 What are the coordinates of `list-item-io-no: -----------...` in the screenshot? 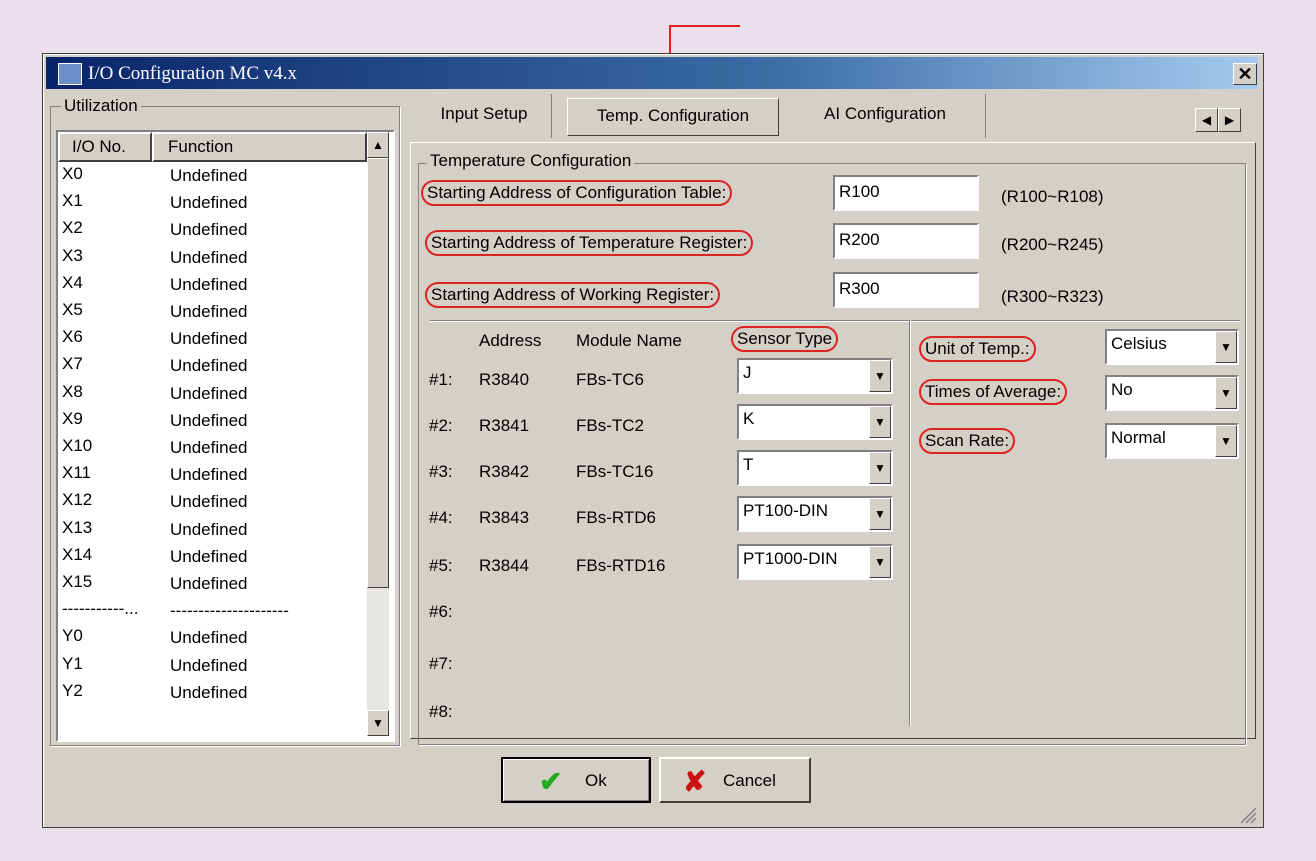 It's located at (100, 609).